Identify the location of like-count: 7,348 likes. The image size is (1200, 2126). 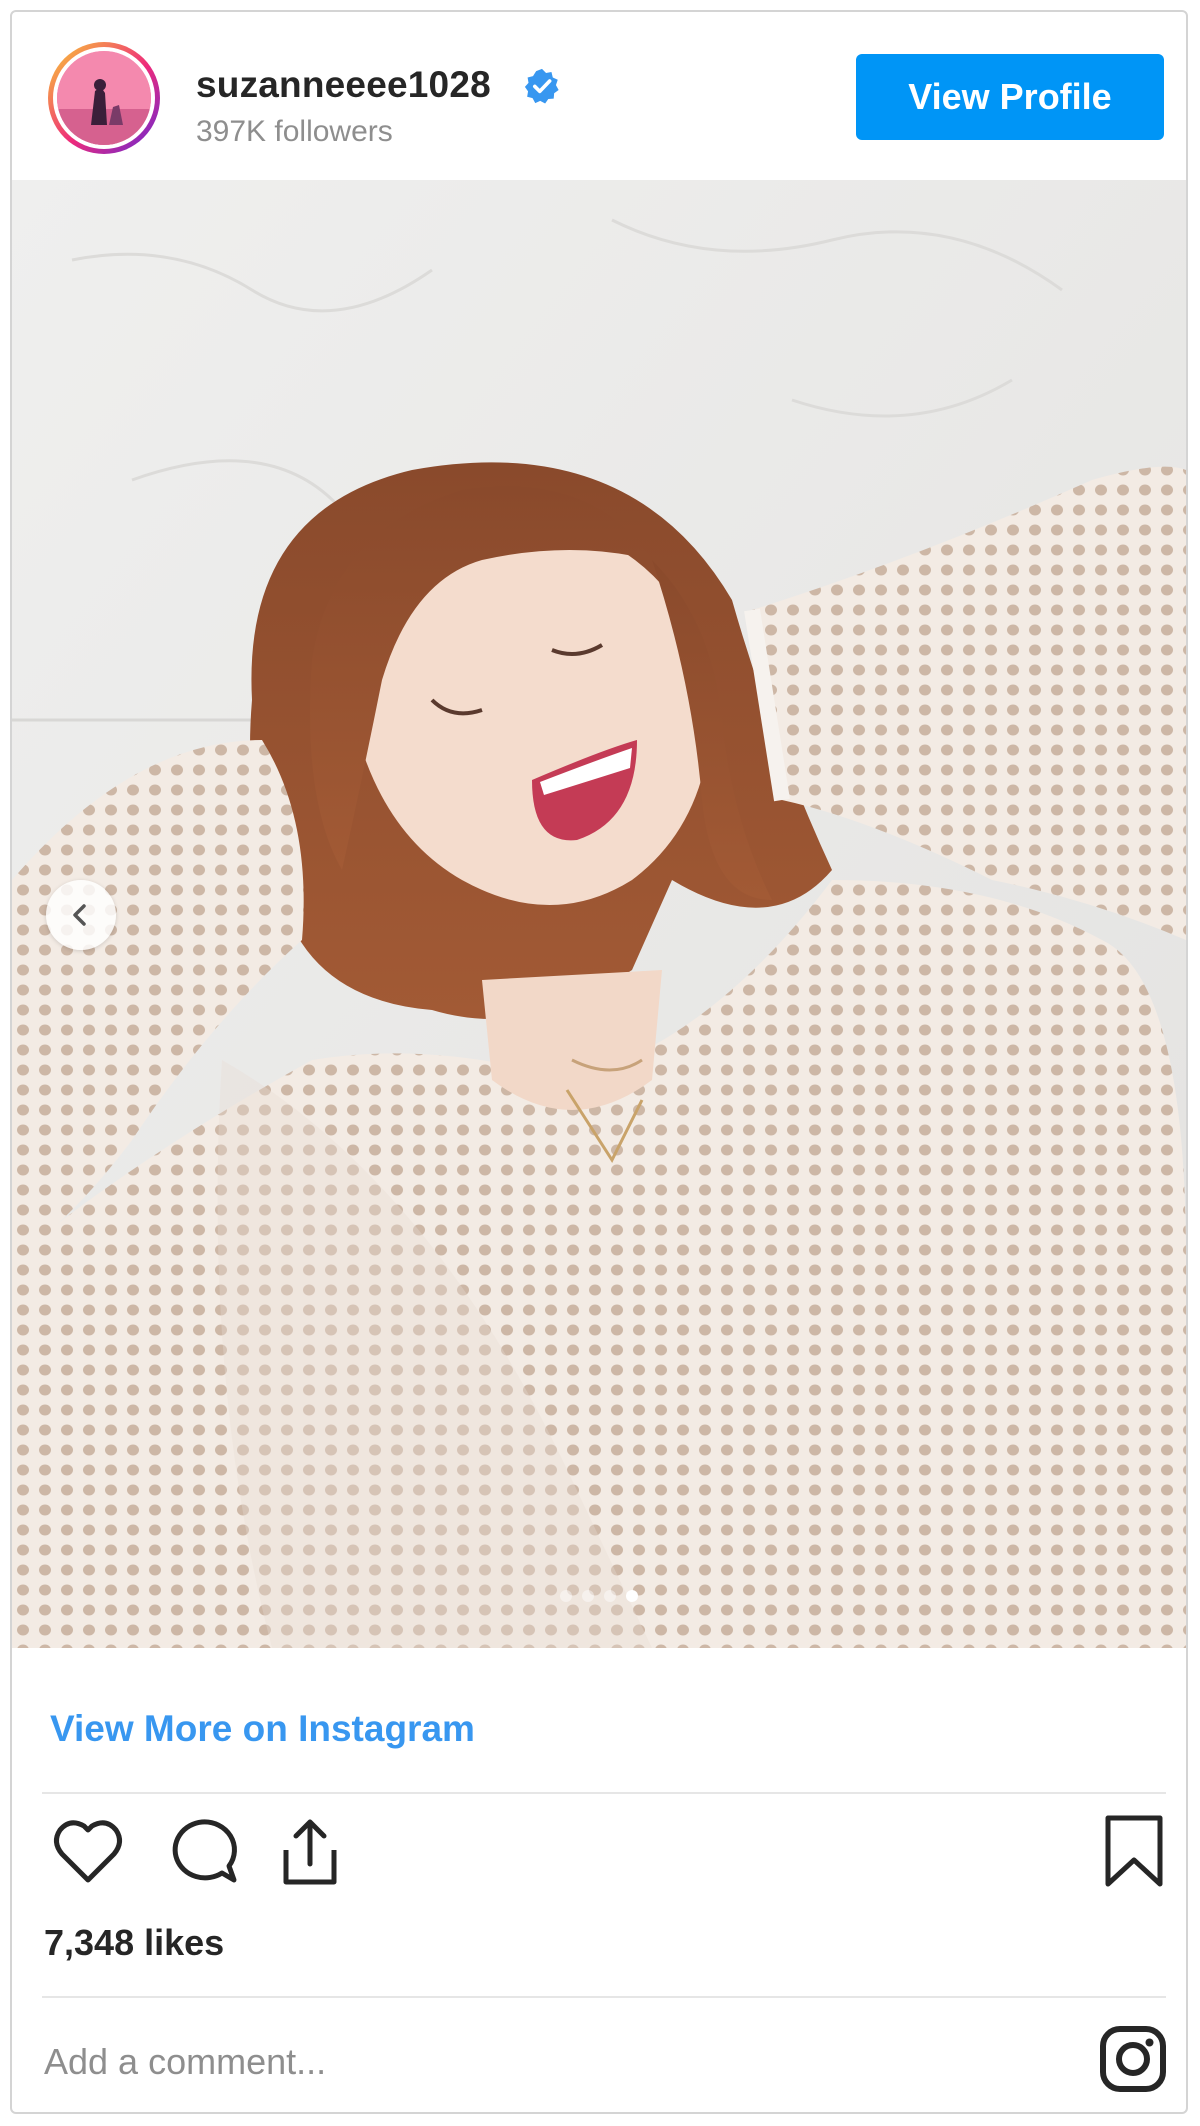
(134, 1943).